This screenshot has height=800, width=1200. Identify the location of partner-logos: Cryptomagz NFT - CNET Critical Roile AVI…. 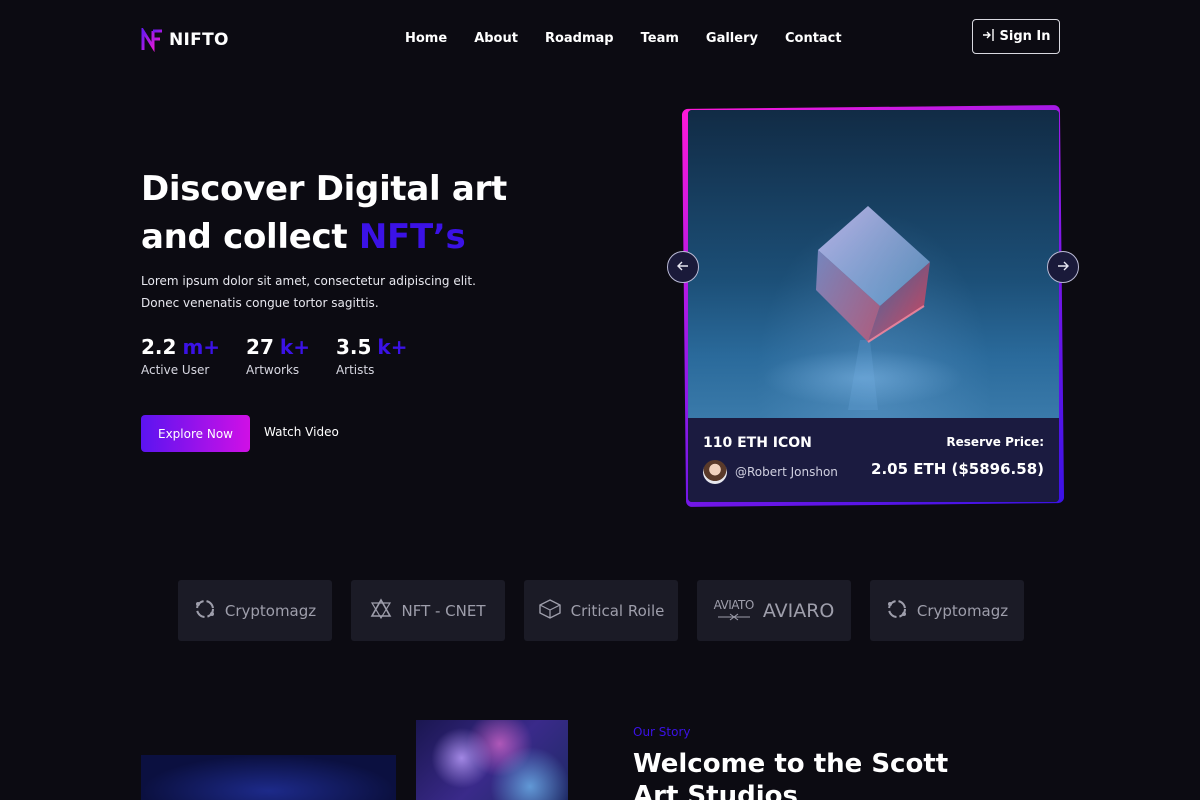
(601, 610).